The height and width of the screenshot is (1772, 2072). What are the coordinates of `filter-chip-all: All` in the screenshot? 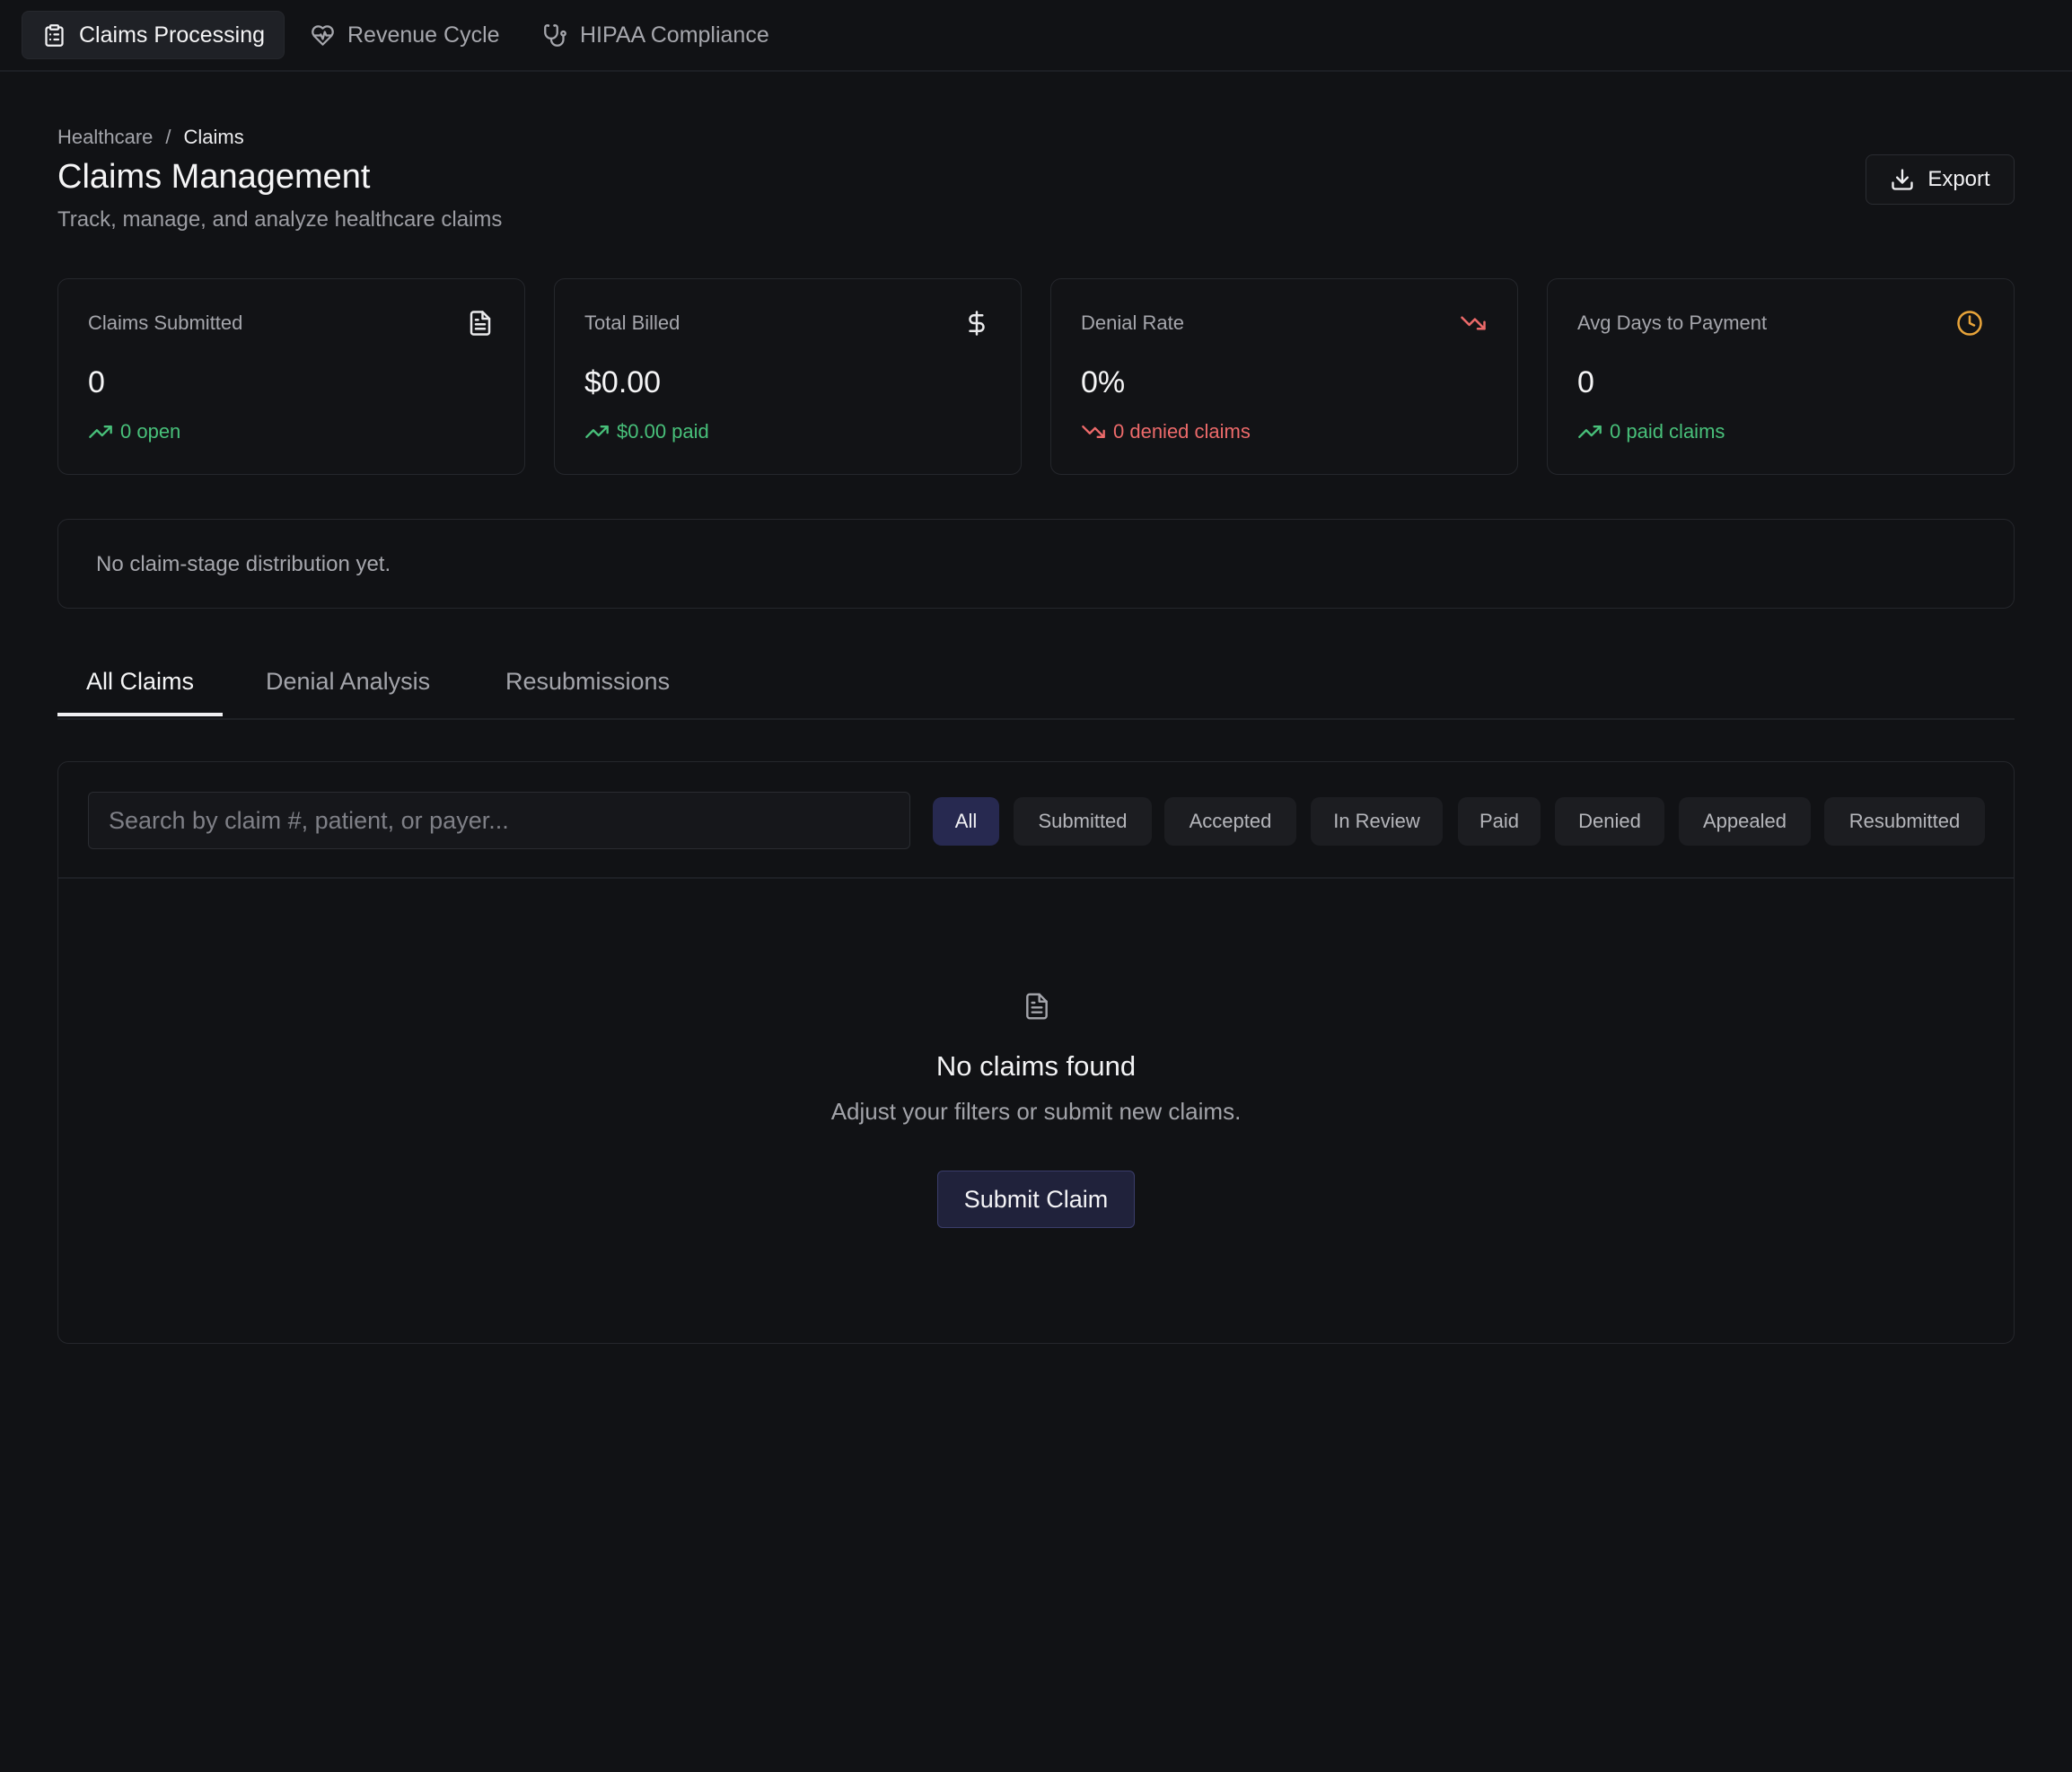 It's located at (966, 821).